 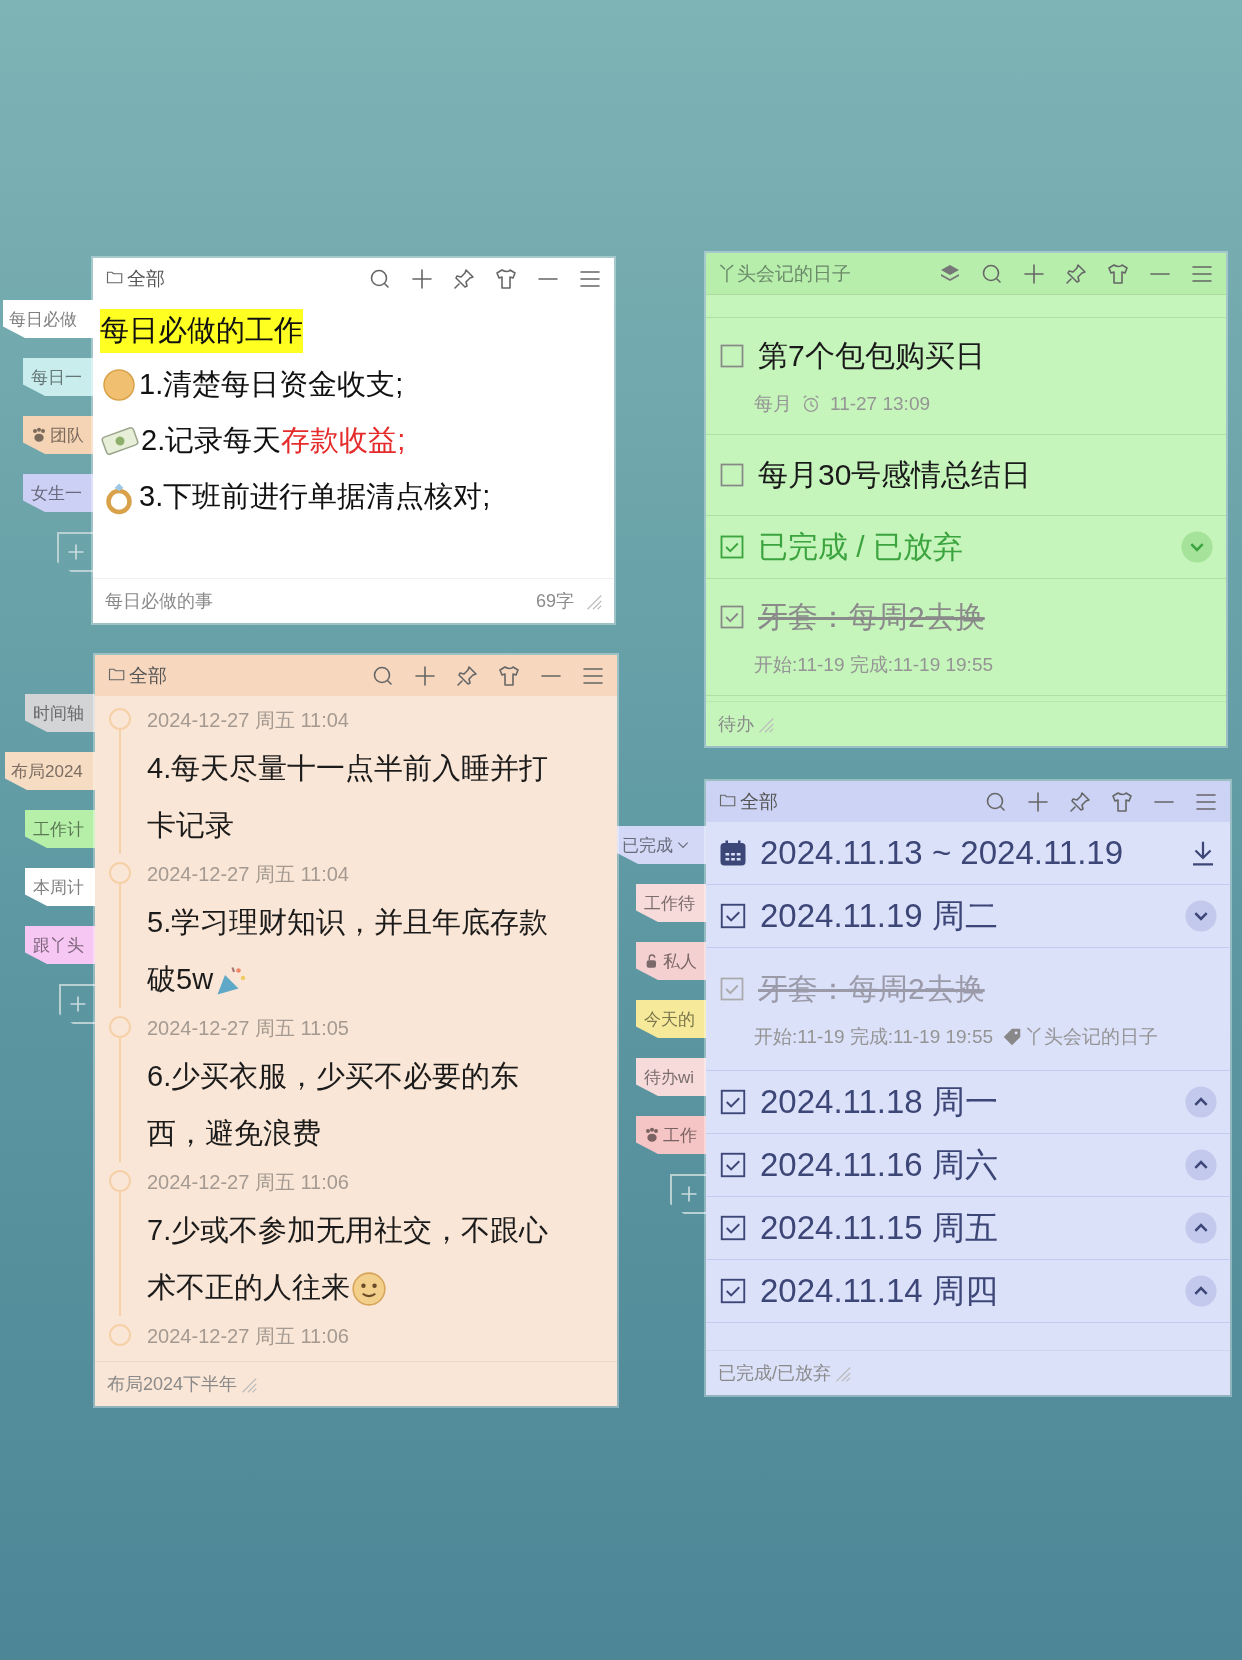 What do you see at coordinates (60, 945) in the screenshot?
I see `note-tab: 跟丫头` at bounding box center [60, 945].